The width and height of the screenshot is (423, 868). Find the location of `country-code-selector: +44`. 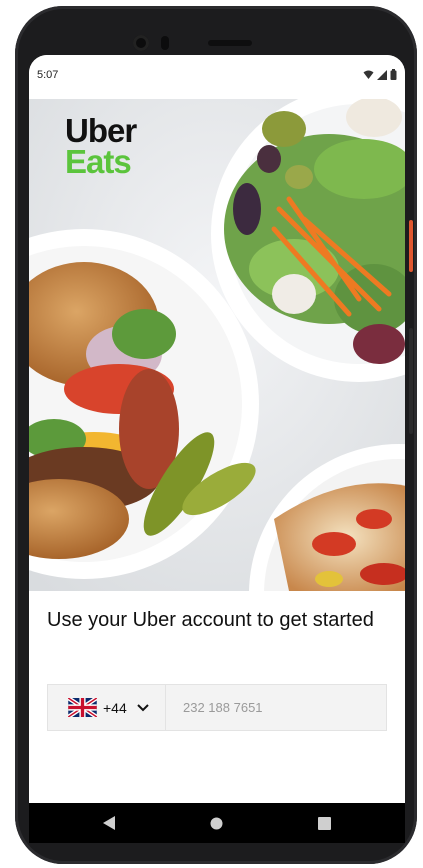

country-code-selector: +44 is located at coordinates (107, 707).